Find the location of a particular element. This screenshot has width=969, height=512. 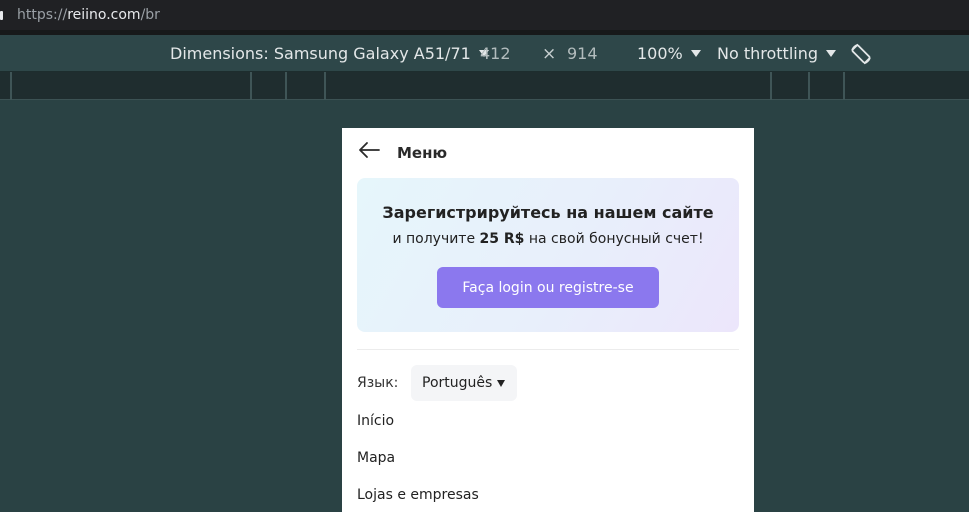

promo-bonus-amount: 25 R$ is located at coordinates (502, 239).